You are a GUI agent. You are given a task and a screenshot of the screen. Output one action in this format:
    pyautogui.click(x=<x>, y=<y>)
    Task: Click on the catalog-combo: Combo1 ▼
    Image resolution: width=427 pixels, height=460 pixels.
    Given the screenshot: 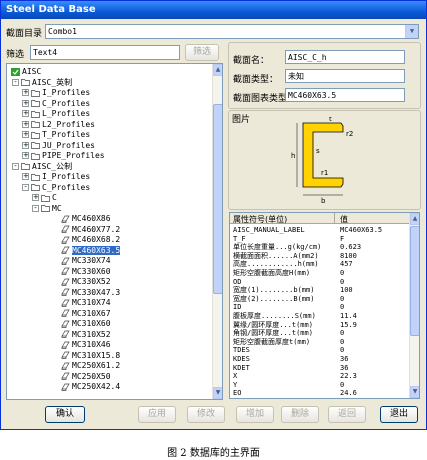 What is the action you would take?
    pyautogui.click(x=232, y=31)
    